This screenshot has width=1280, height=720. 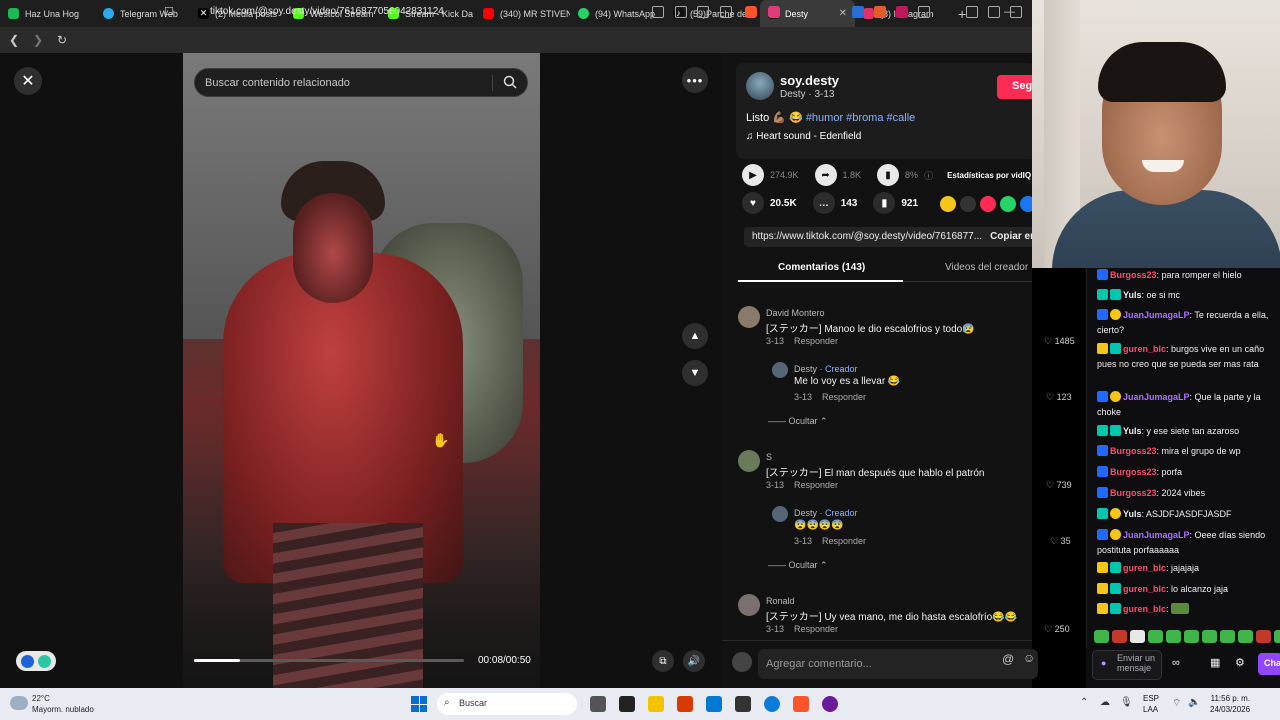 What do you see at coordinates (774, 12) in the screenshot?
I see `brave-rewards-icon` at bounding box center [774, 12].